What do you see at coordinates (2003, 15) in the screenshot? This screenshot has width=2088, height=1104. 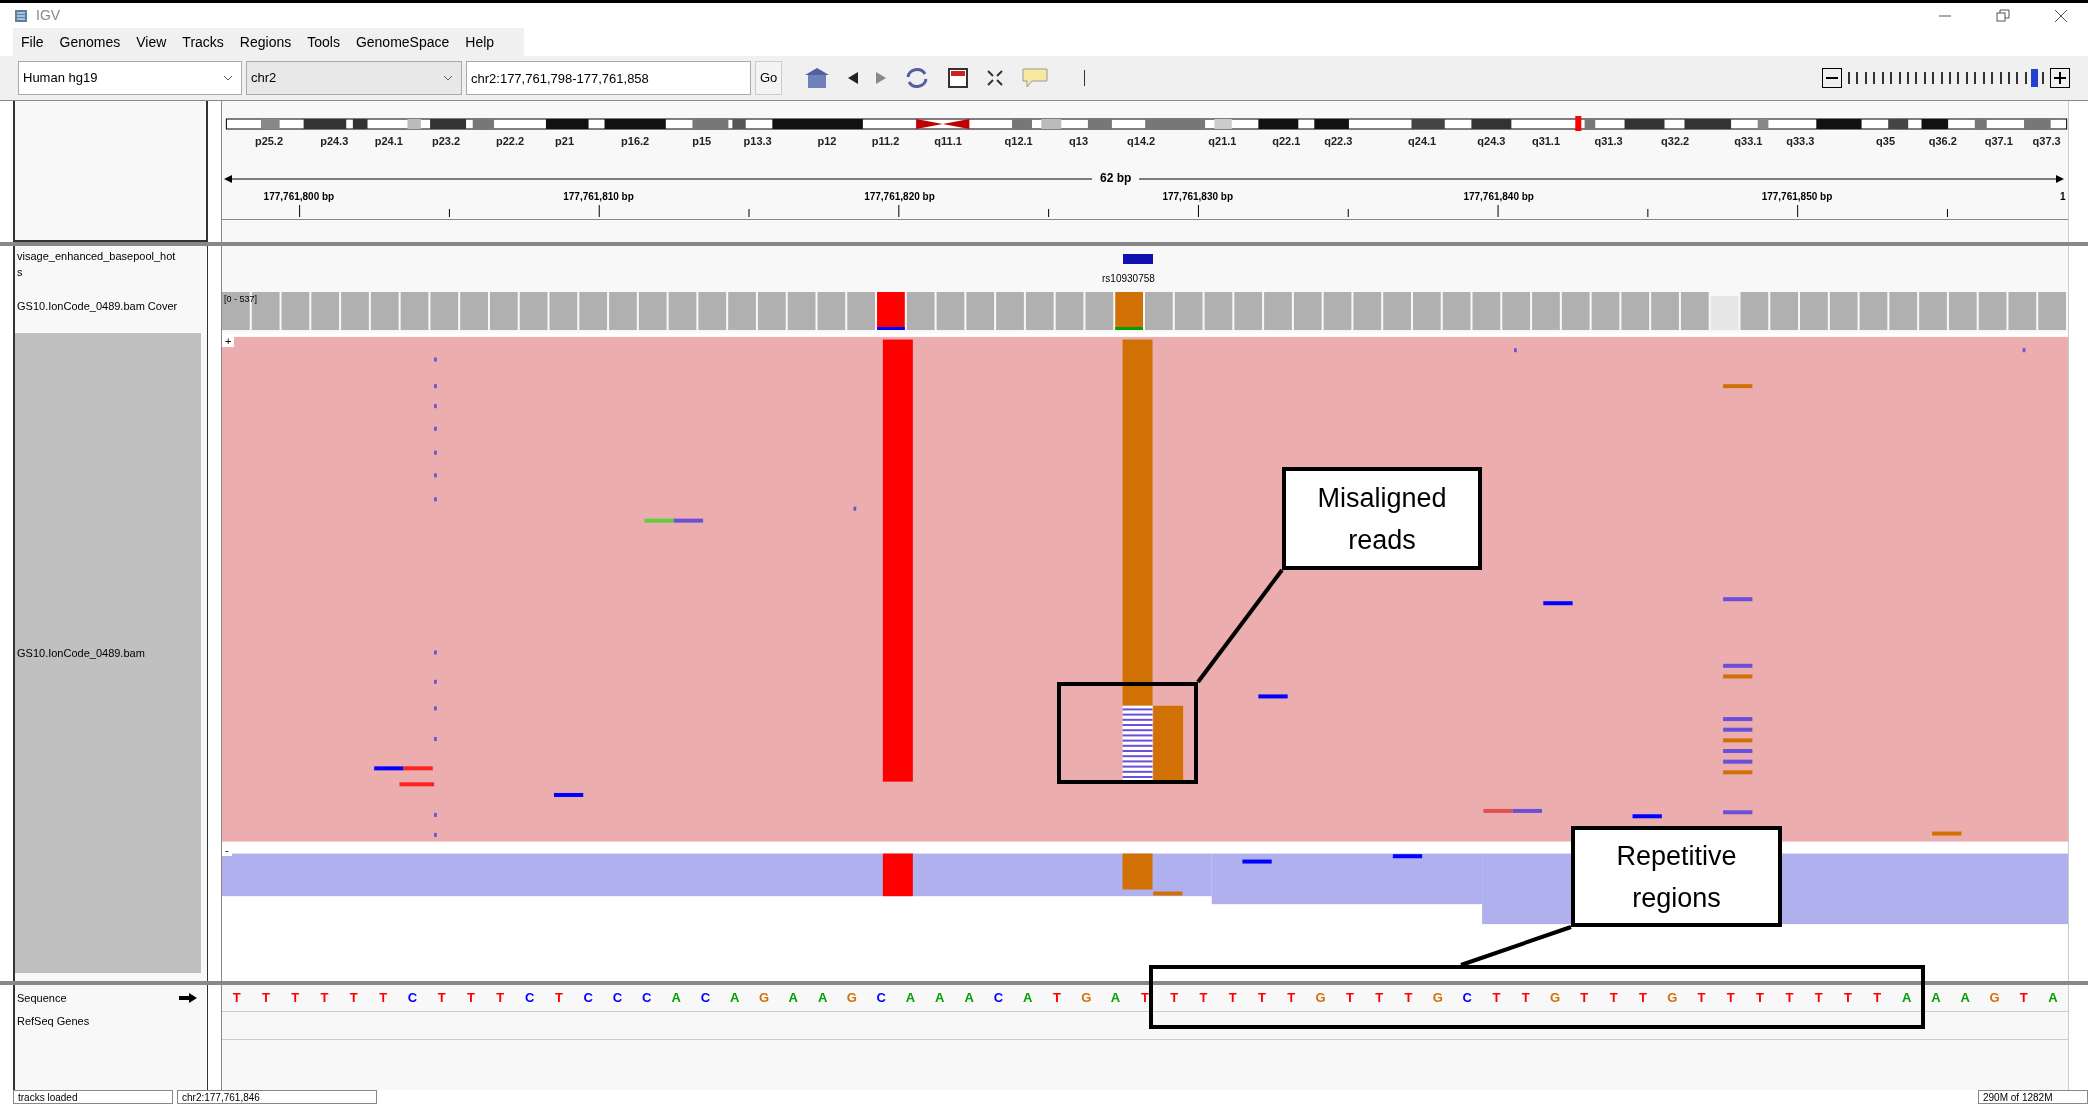 I see `restore-icon` at bounding box center [2003, 15].